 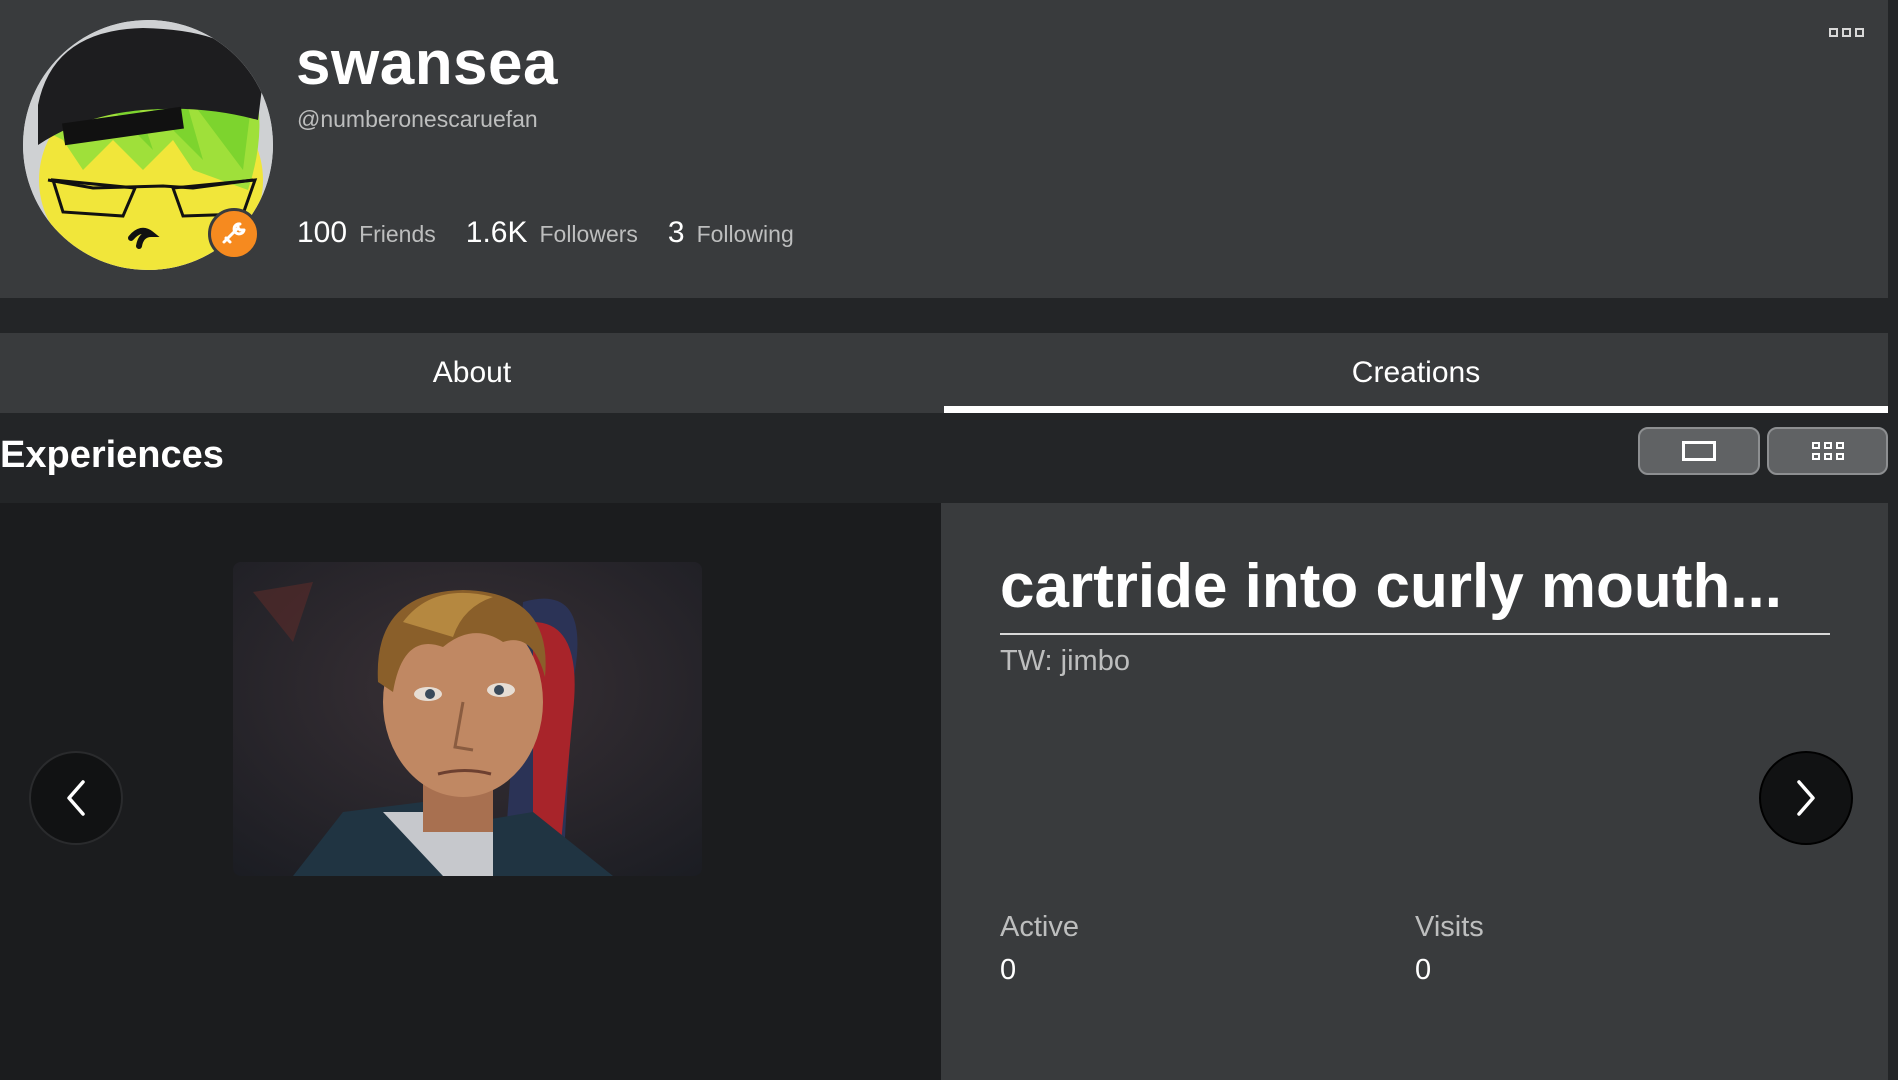 I want to click on carousel-previous-button, so click(x=76, y=798).